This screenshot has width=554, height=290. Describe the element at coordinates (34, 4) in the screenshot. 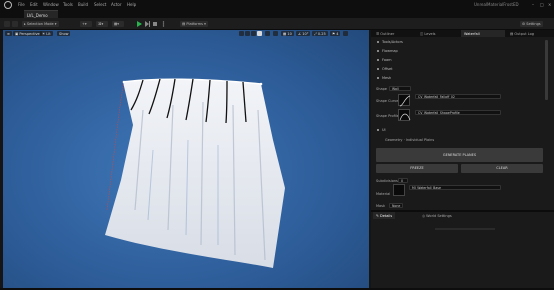

I see `menu-edit: Edit` at that location.